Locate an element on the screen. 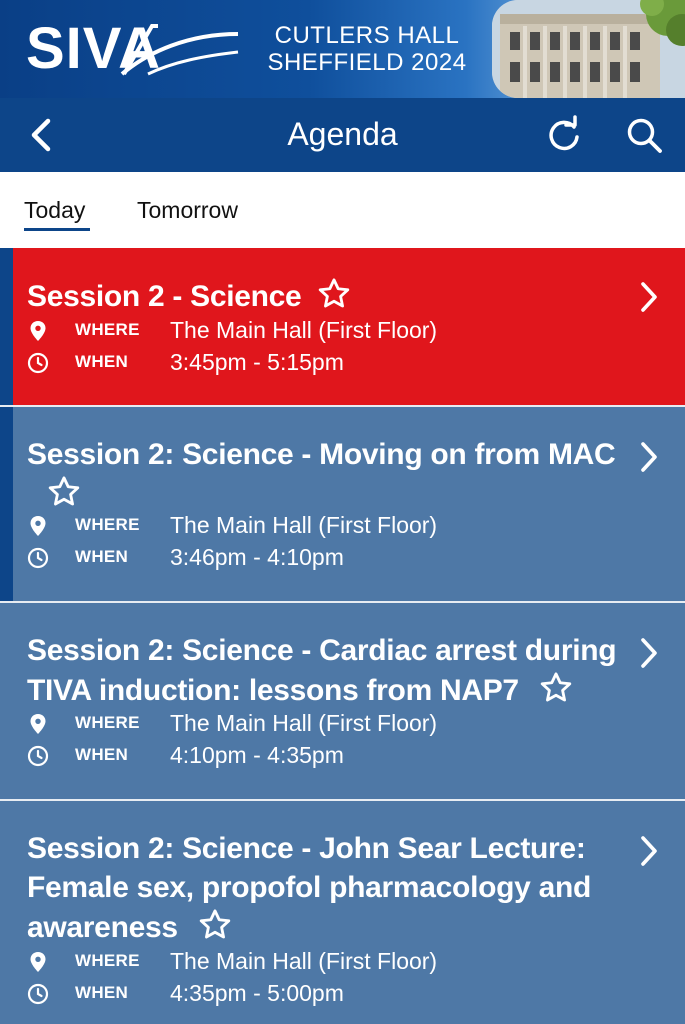 Image resolution: width=685 pixels, height=1024 pixels. session-time: 3:46pm - 4:10pm is located at coordinates (257, 557).